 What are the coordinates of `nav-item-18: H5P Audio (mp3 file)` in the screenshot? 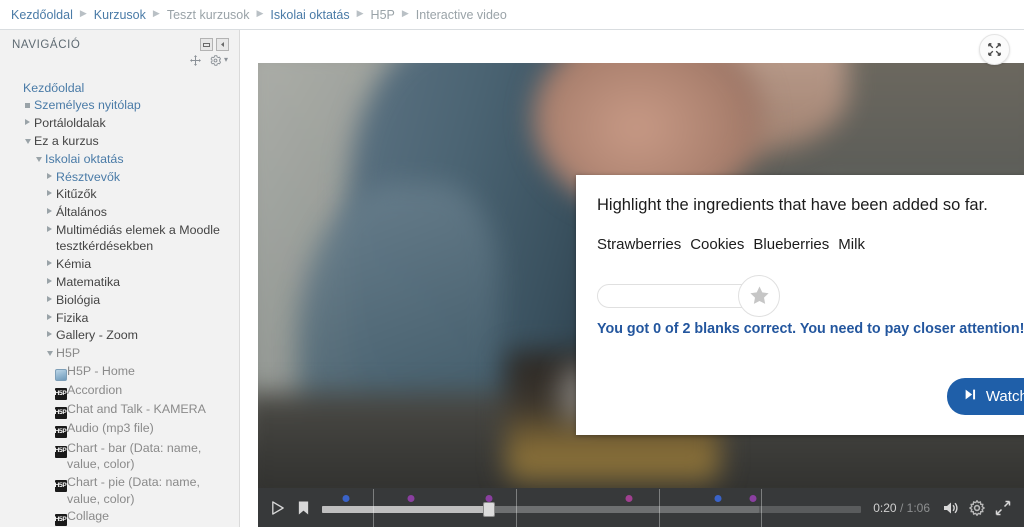 It's located at (119, 429).